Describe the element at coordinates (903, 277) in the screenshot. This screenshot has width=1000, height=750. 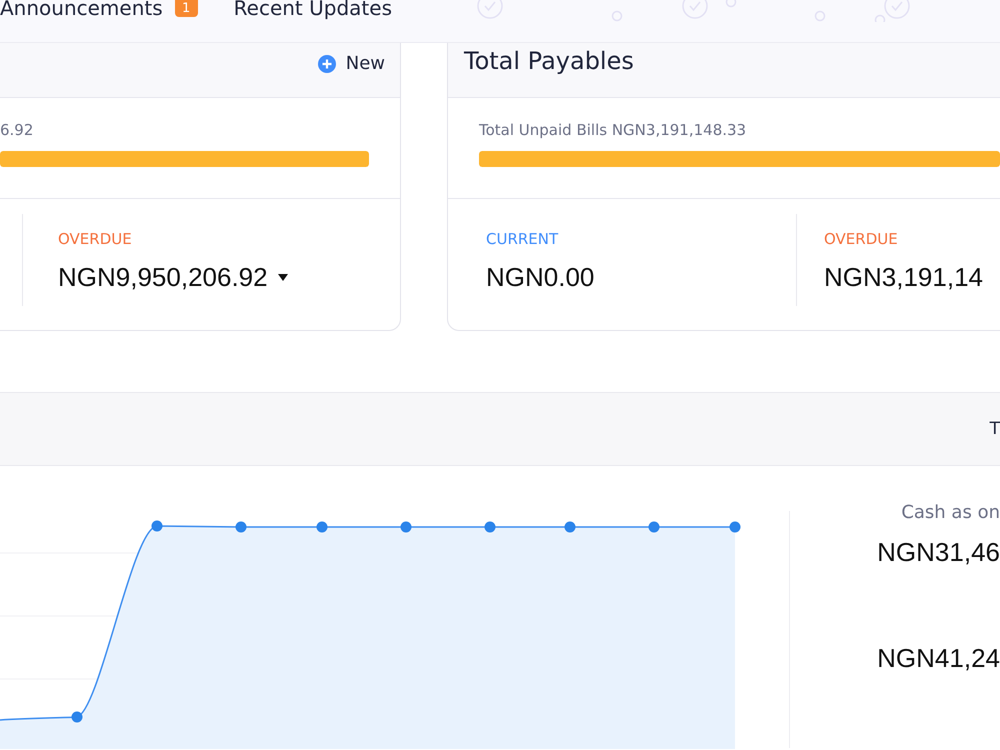
I see `amount-value: NGN3,191,14` at that location.